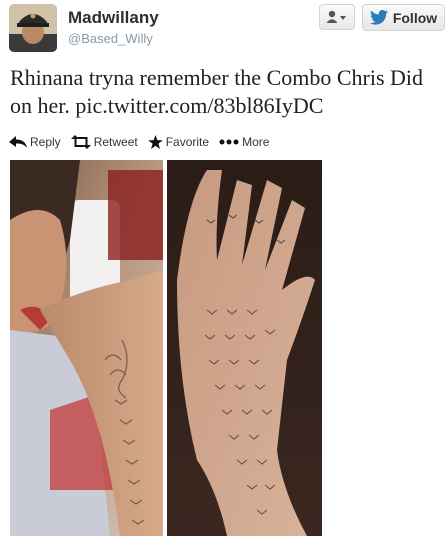 The image size is (448, 537). I want to click on reply-icon, so click(18, 142).